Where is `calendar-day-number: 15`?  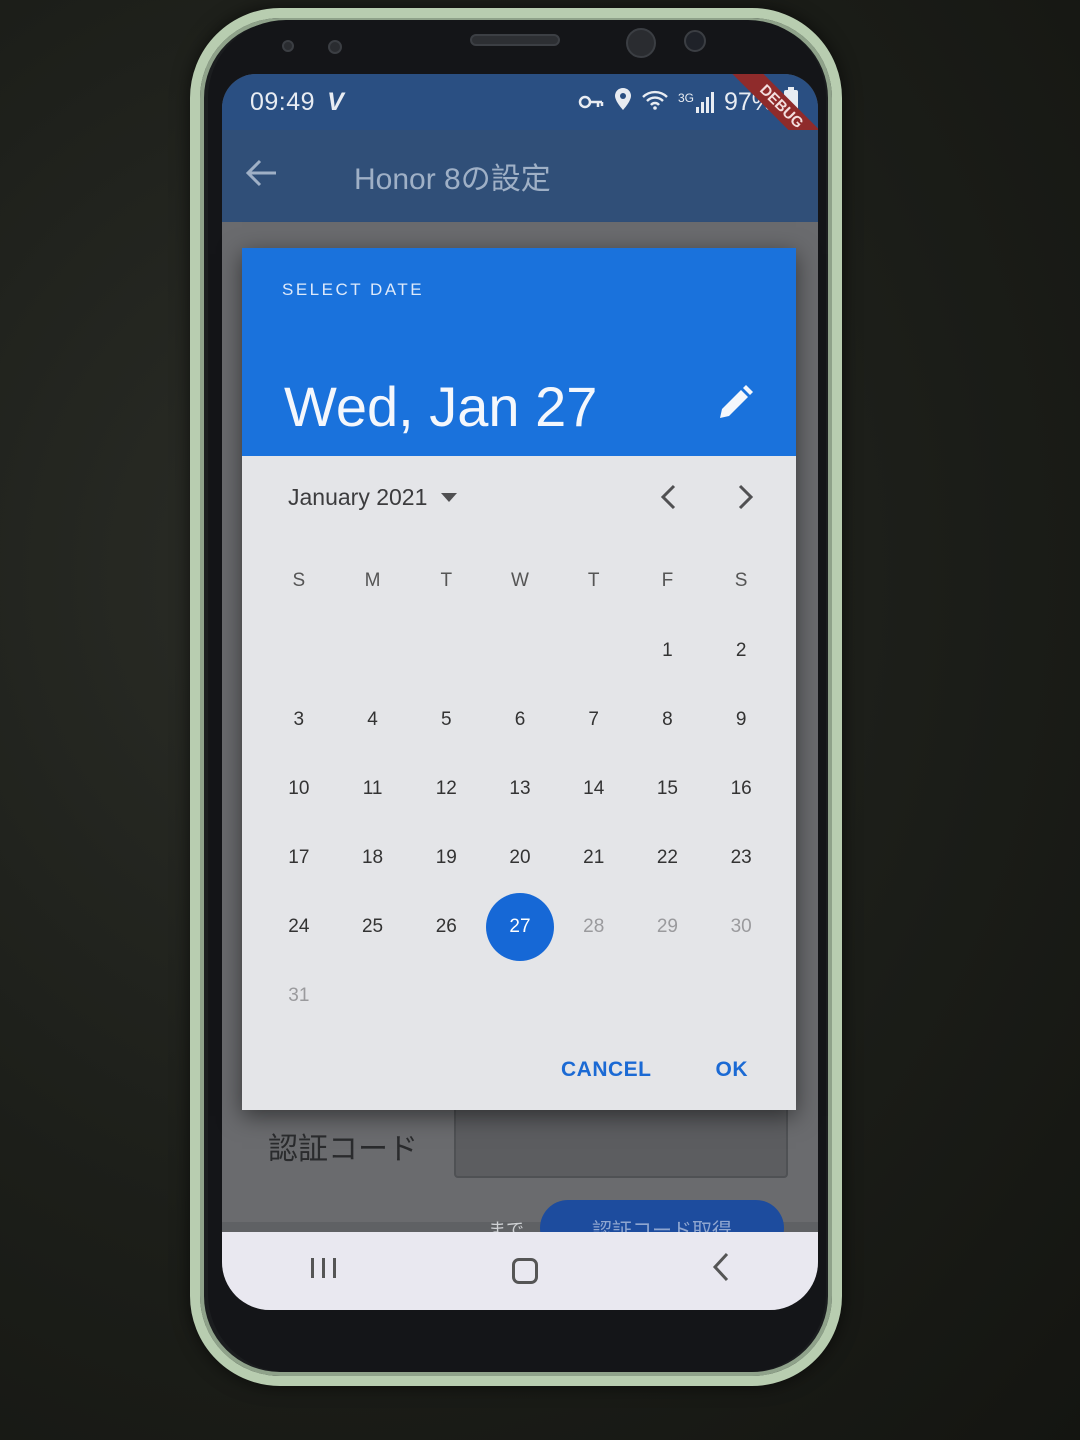 calendar-day-number: 15 is located at coordinates (667, 788).